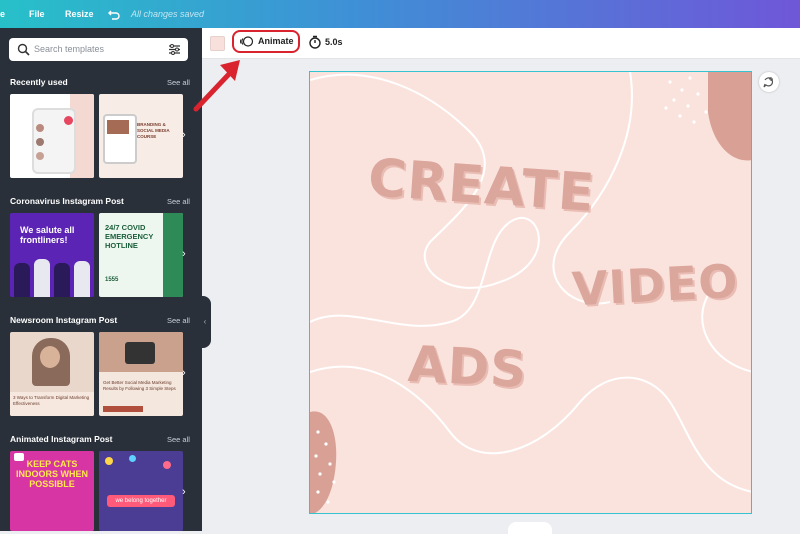 The height and width of the screenshot is (534, 800). Describe the element at coordinates (276, 41) in the screenshot. I see `animate-label: Animate` at that location.